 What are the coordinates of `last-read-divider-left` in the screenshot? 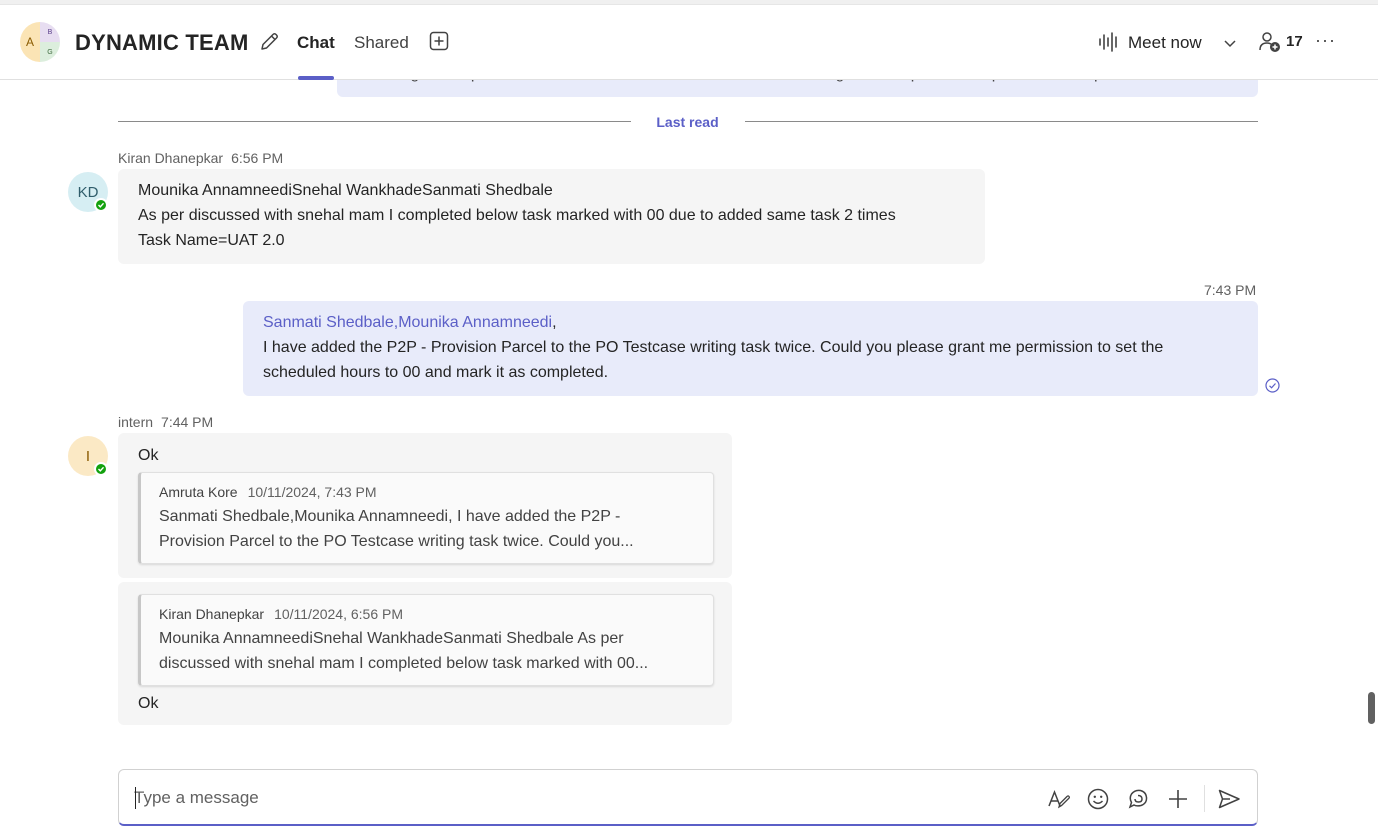 It's located at (374, 121).